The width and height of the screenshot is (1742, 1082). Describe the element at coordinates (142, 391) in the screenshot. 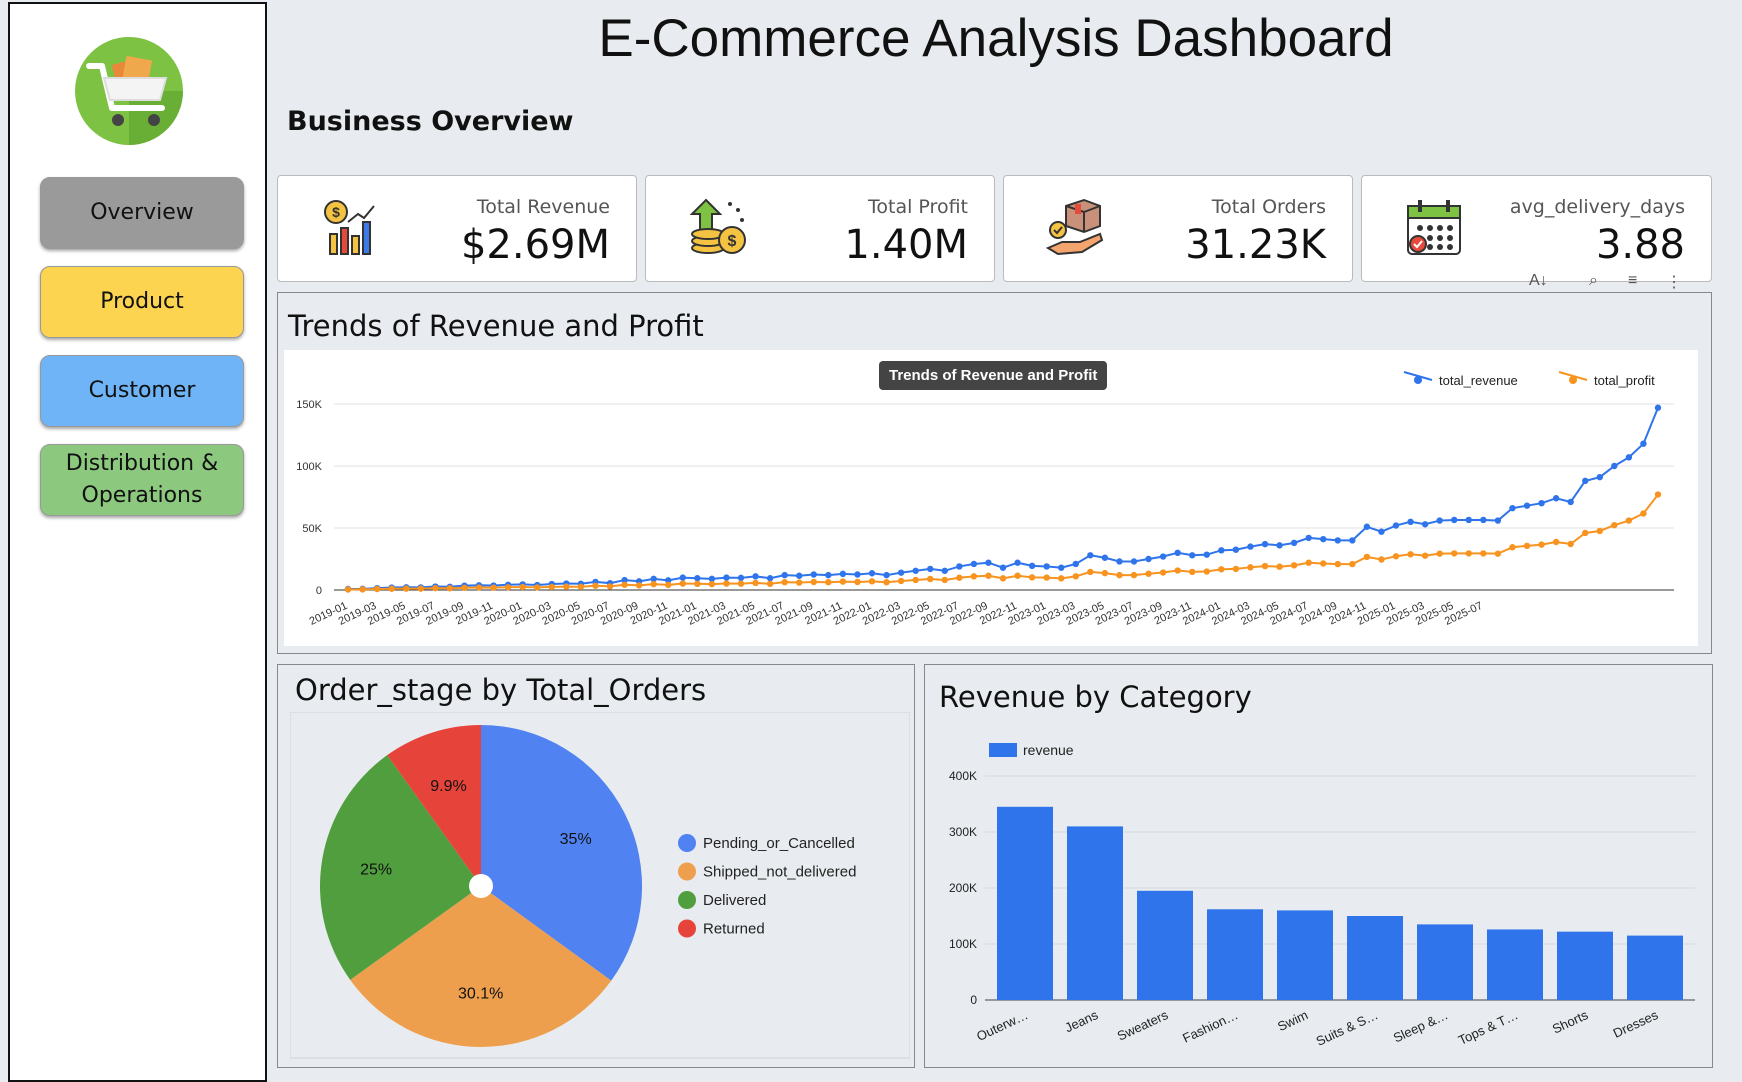

I see `nav-customer-button: Customer` at that location.